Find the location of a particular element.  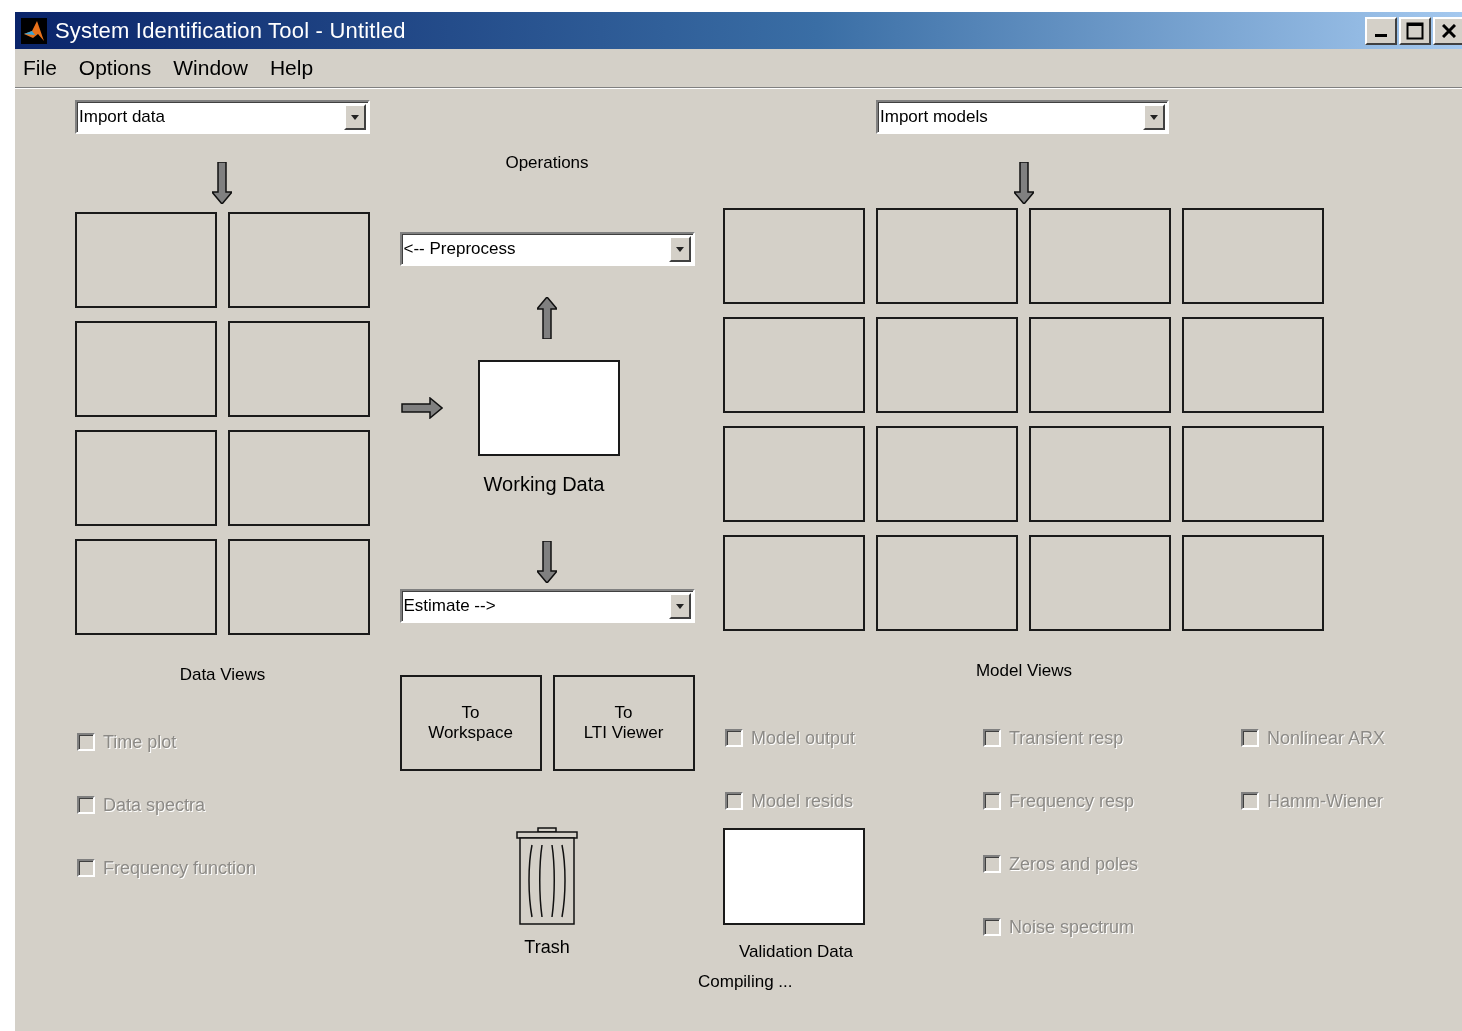

maximize-button is located at coordinates (1415, 30).